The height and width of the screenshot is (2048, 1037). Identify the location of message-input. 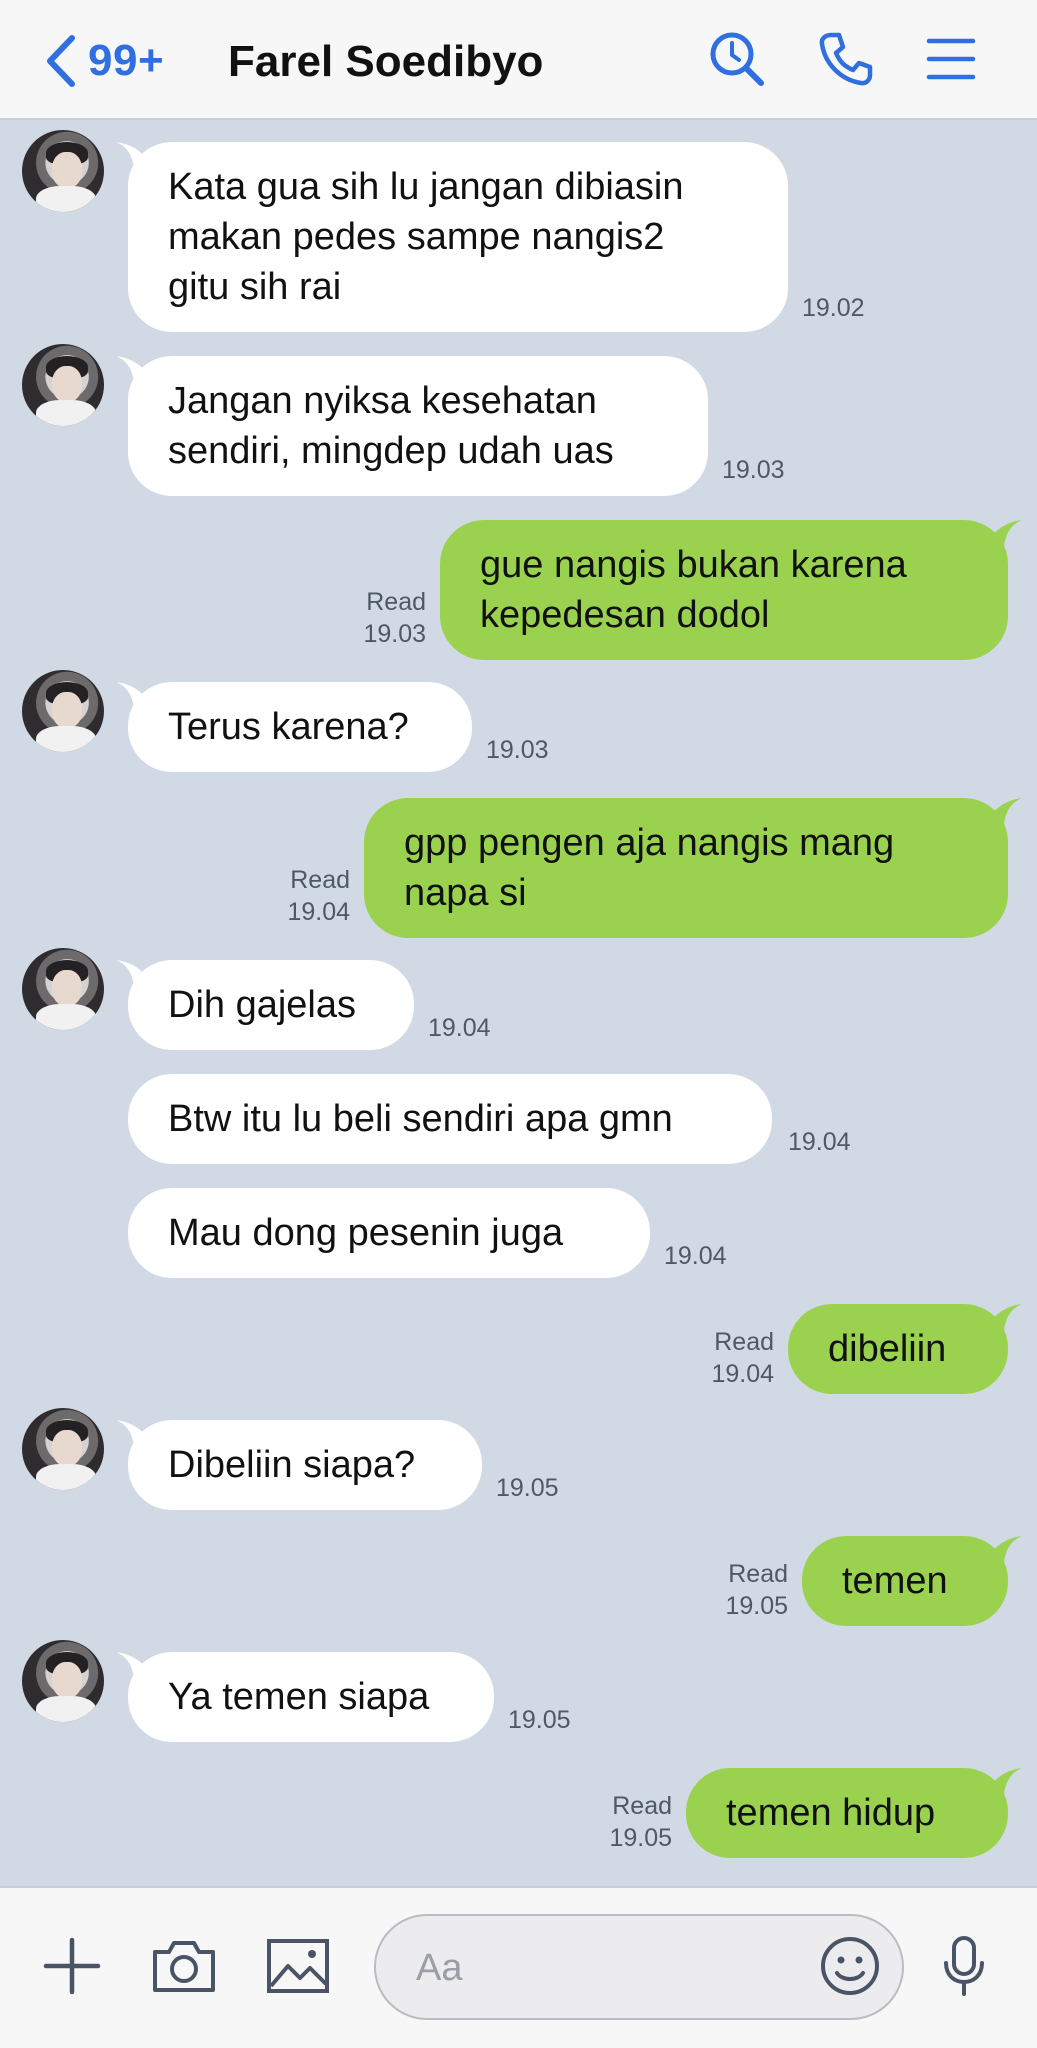
(606, 1968).